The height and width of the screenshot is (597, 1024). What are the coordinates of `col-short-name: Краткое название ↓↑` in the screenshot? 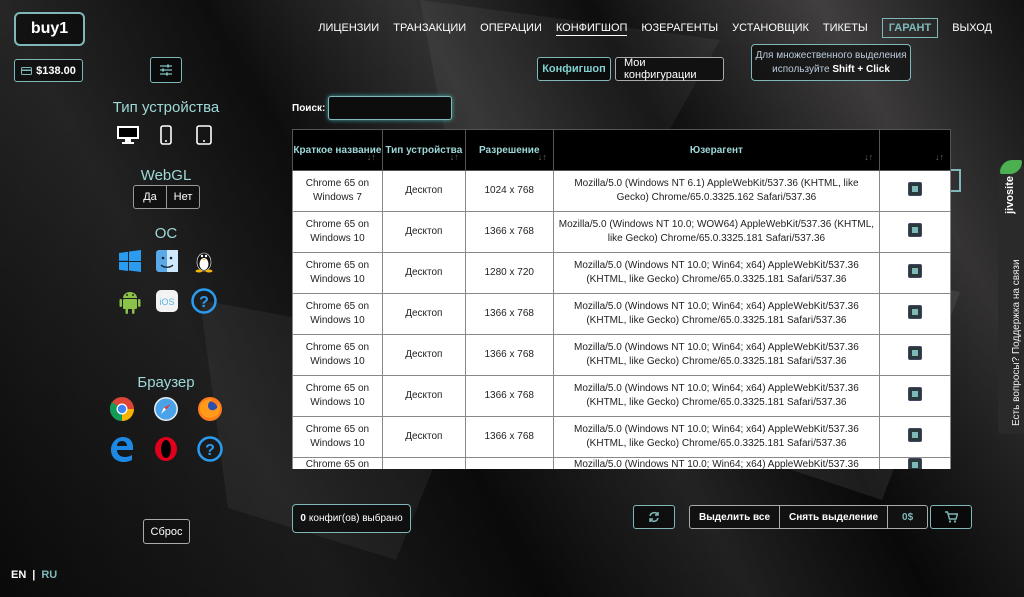 It's located at (337, 150).